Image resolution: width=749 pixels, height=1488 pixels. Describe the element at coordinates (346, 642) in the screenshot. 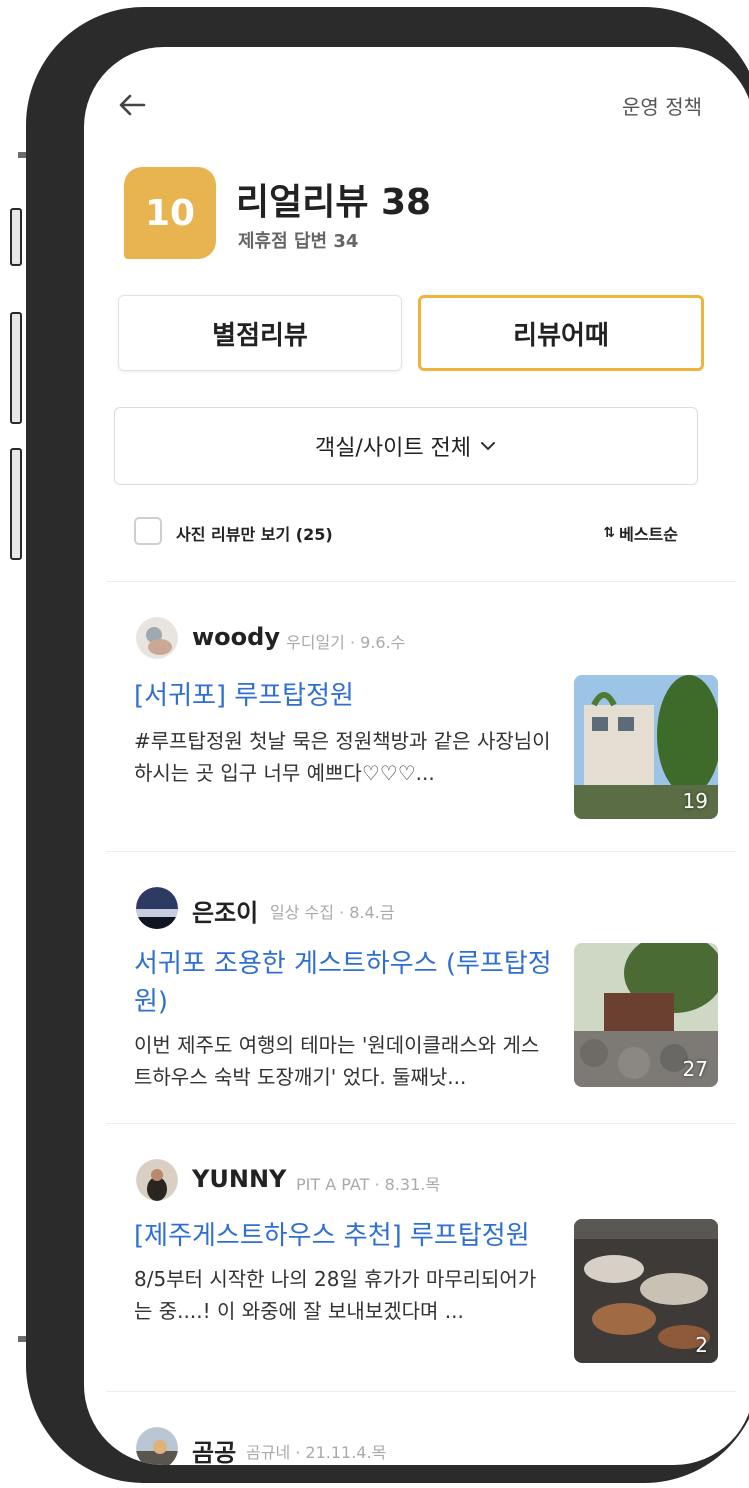

I see `review-meta: 우디일기 · 9.6.수` at that location.